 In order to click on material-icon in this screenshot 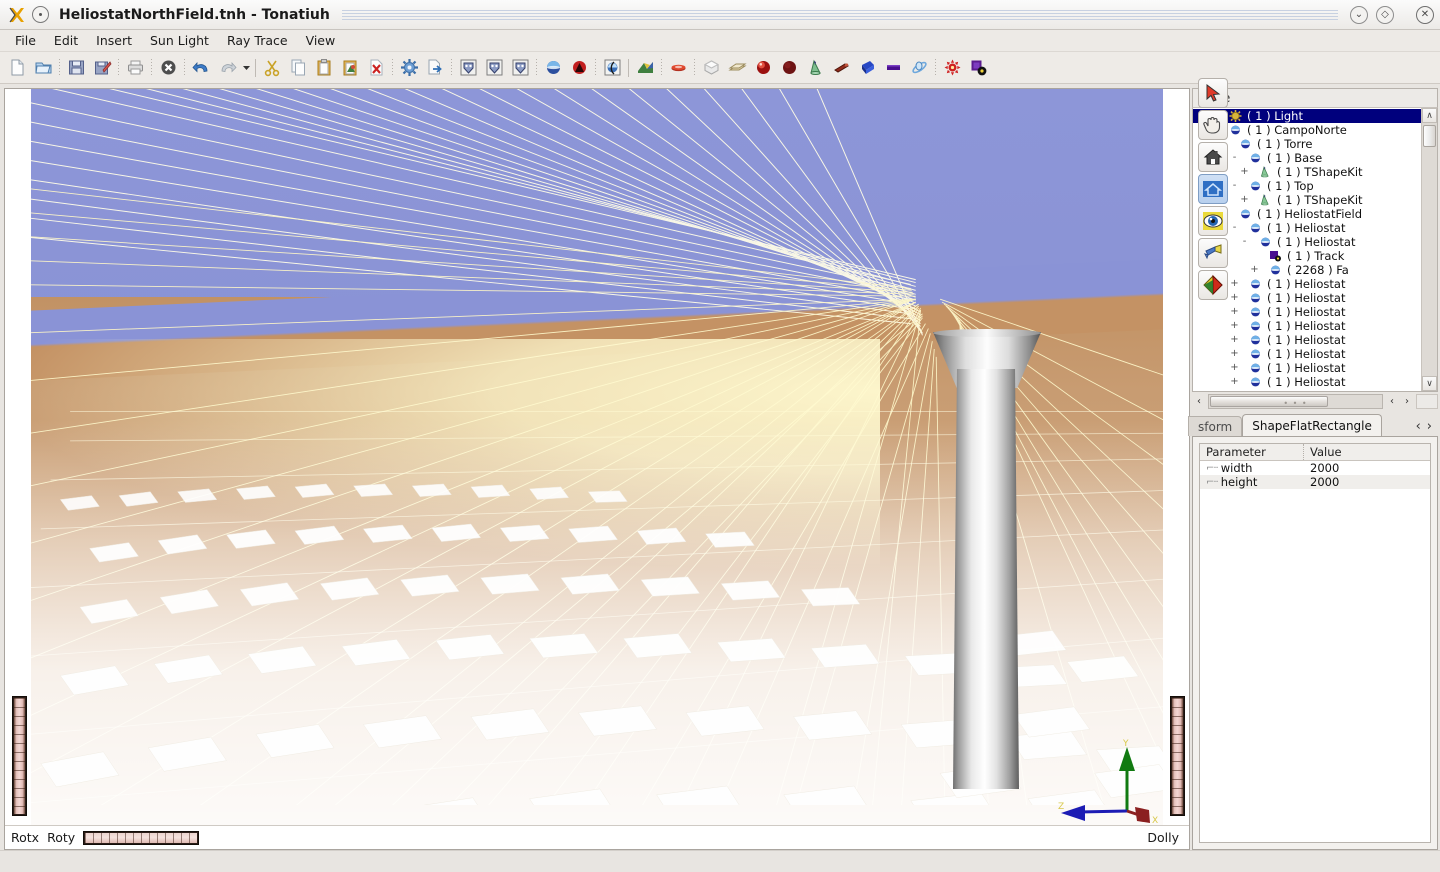, I will do `click(612, 68)`.